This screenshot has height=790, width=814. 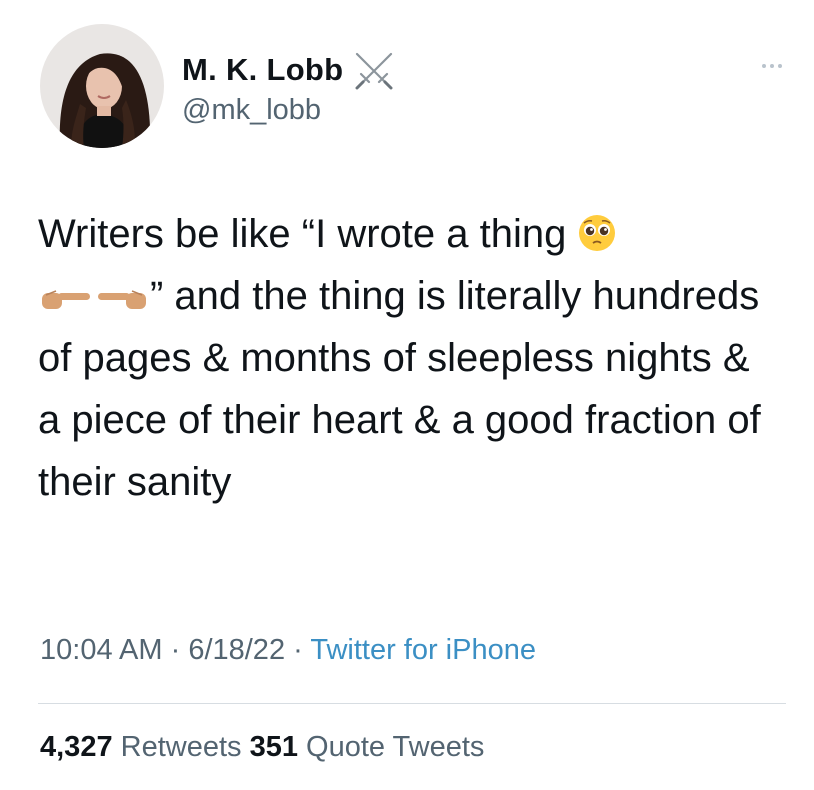 I want to click on retweets-stat: 4,327 Retweets, so click(x=145, y=747).